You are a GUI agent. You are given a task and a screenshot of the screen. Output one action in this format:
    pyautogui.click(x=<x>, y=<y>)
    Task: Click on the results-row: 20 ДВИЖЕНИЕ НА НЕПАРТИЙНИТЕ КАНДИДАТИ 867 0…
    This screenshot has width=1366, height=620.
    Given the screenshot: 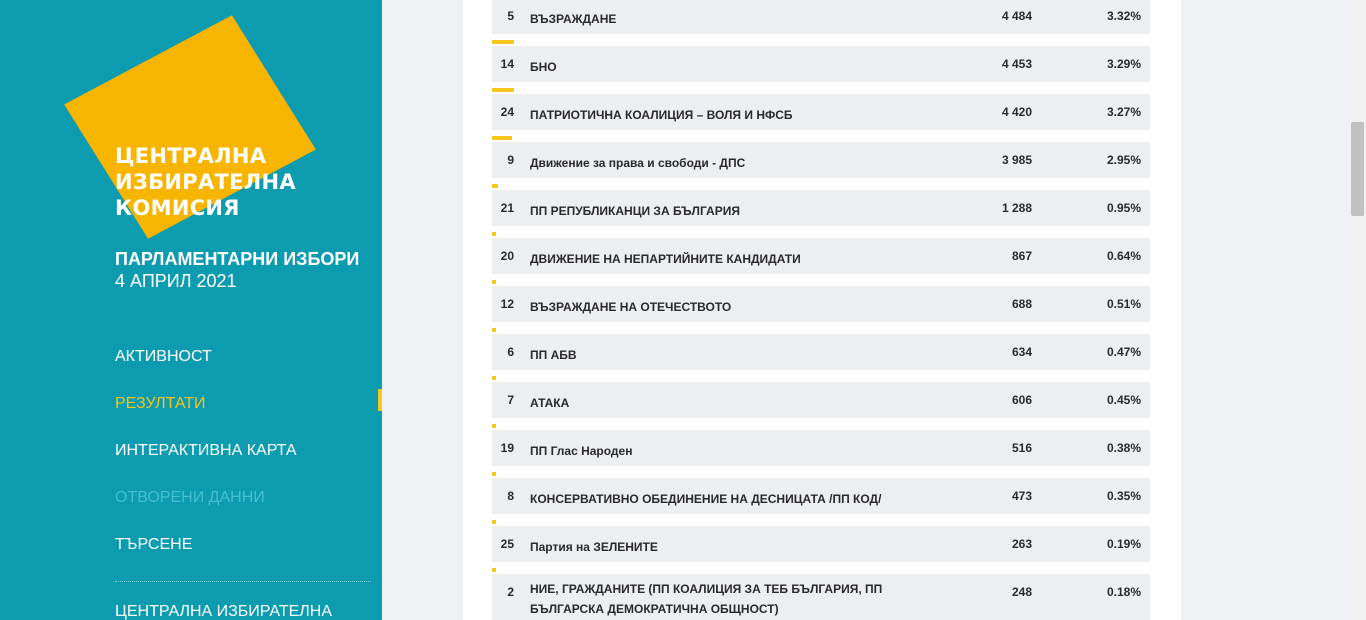 What is the action you would take?
    pyautogui.click(x=821, y=253)
    